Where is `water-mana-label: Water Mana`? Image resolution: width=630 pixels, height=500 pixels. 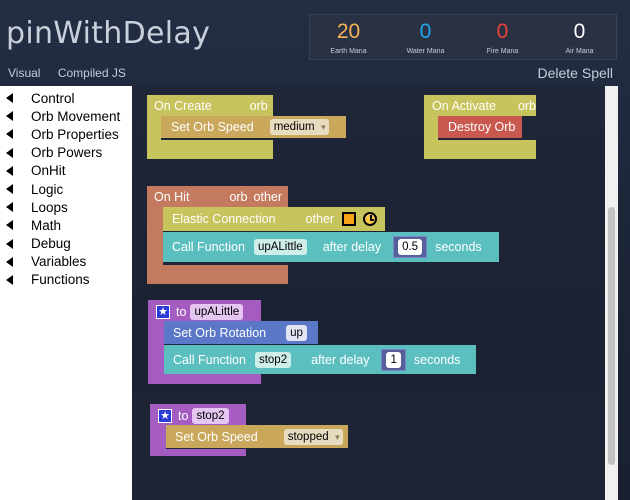
water-mana-label: Water Mana is located at coordinates (425, 51).